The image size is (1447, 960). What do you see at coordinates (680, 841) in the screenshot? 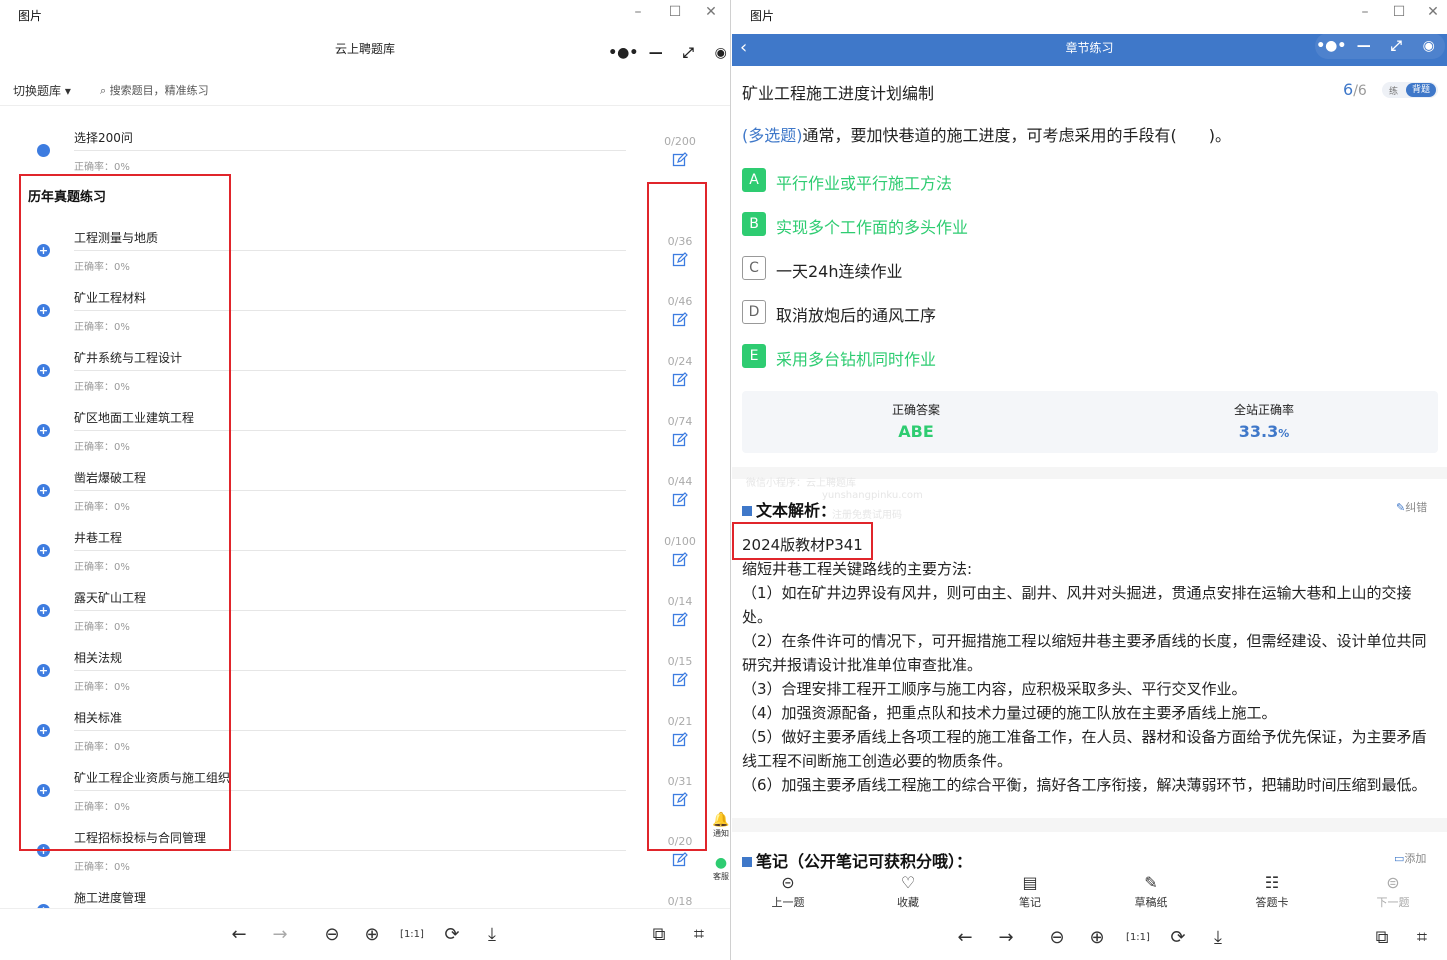
I see `item-count: 0/20` at bounding box center [680, 841].